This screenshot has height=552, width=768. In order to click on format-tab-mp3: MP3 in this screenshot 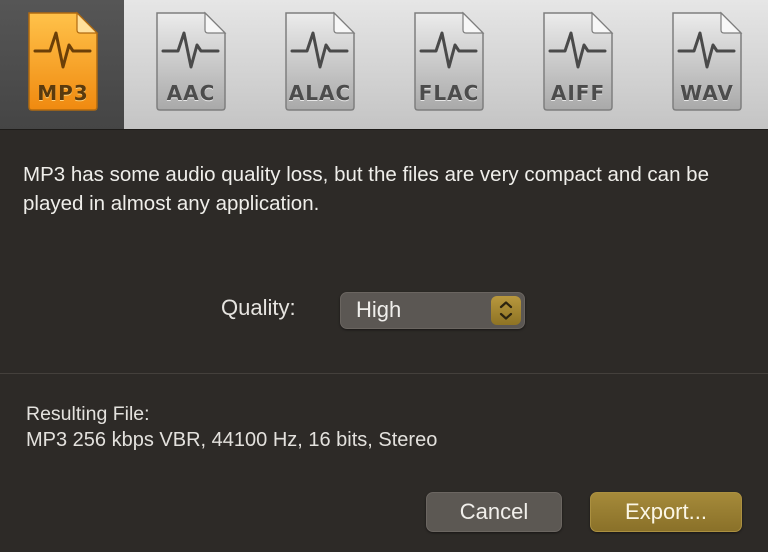, I will do `click(62, 64)`.